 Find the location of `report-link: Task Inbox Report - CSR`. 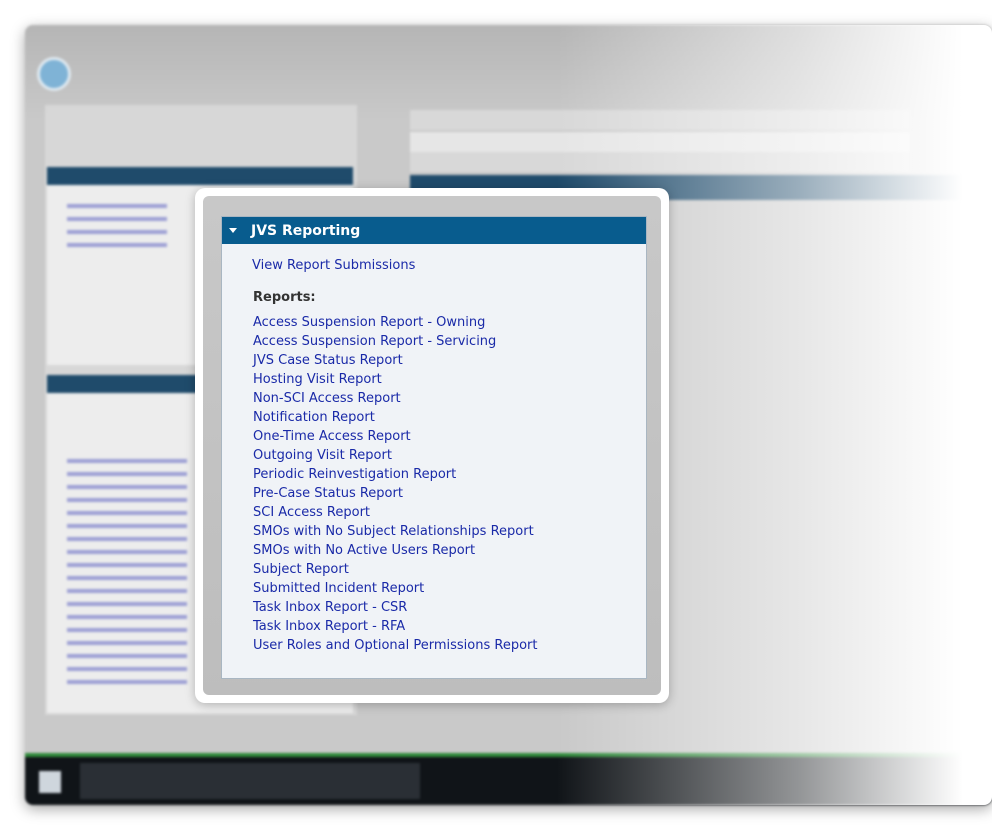

report-link: Task Inbox Report - CSR is located at coordinates (449, 607).